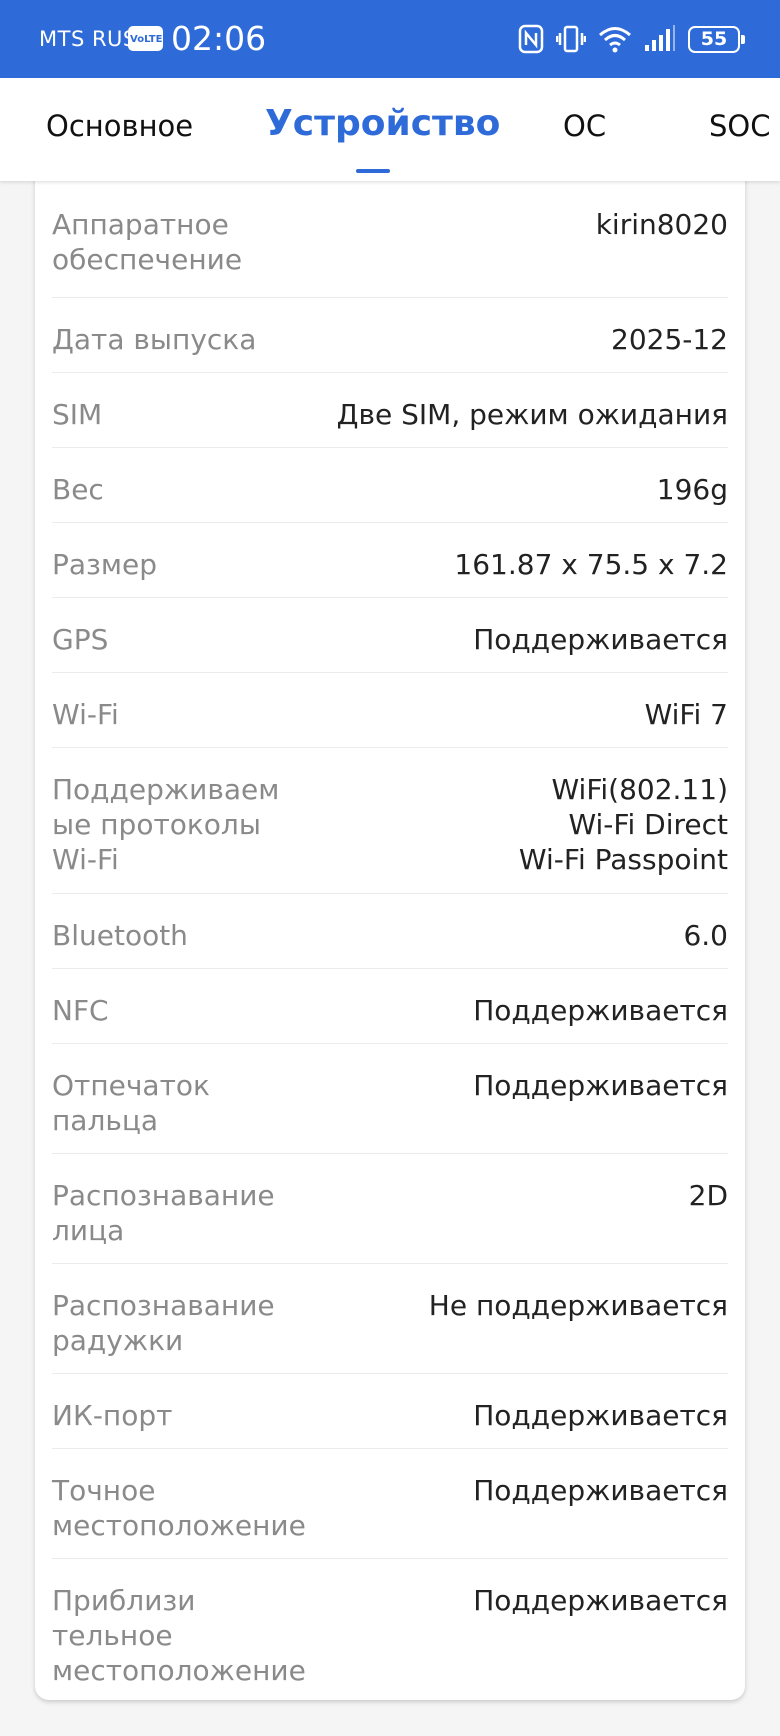  I want to click on spec-value: 2025-12, so click(669, 339).